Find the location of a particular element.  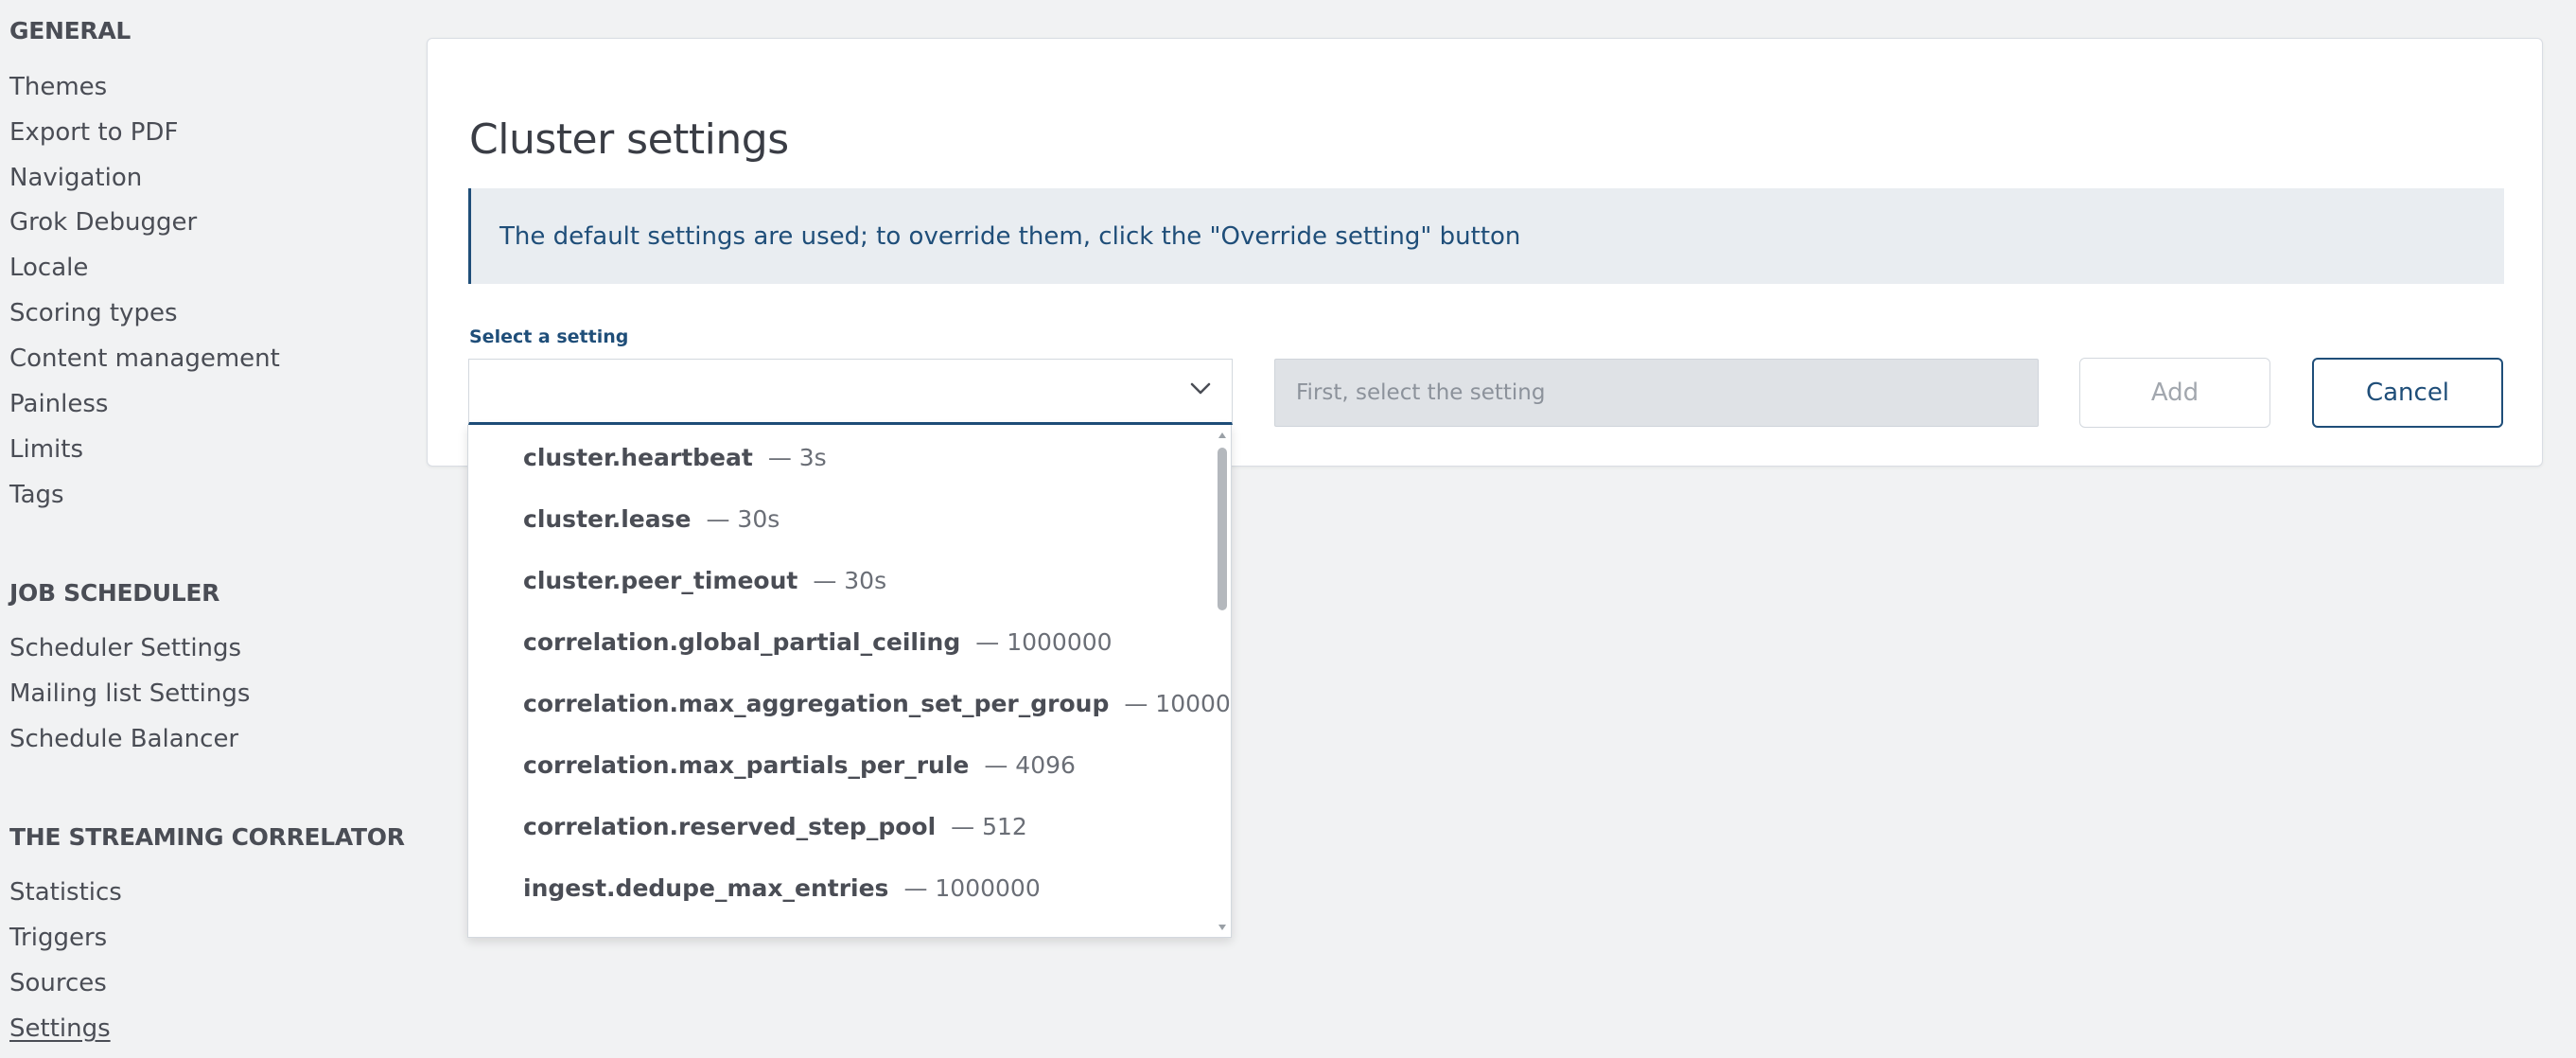

cancel-button: Cancel is located at coordinates (2408, 393).